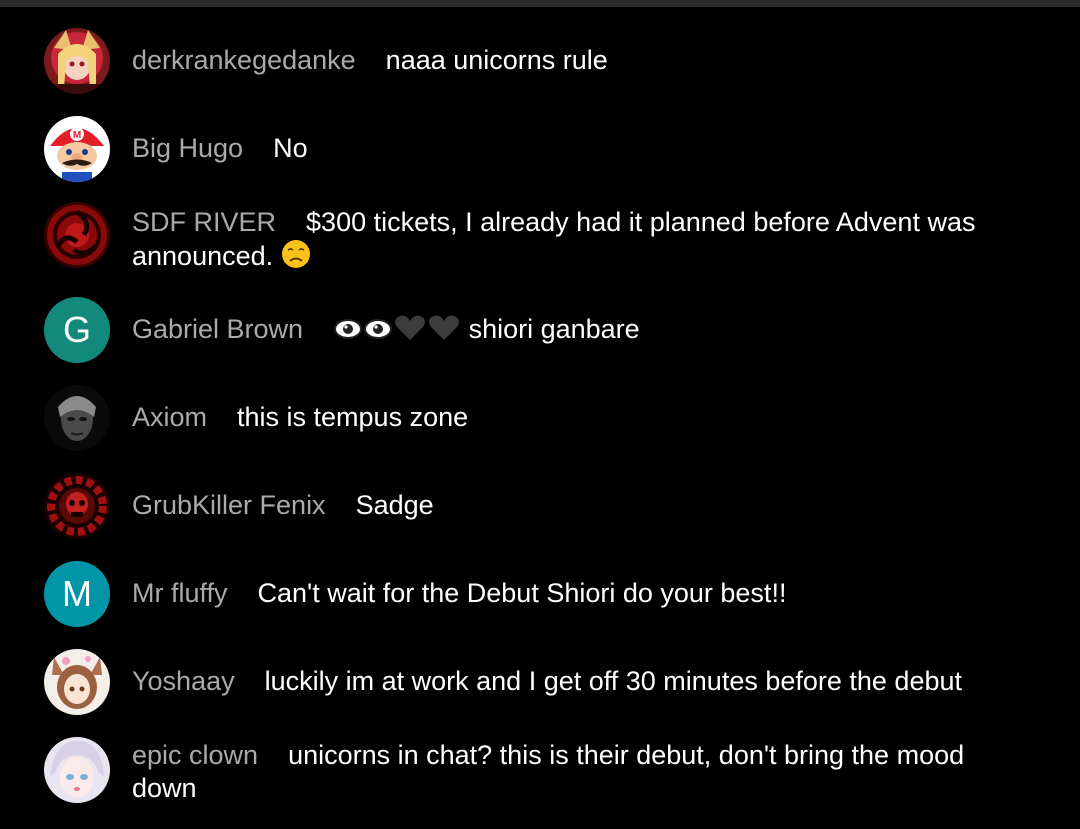  What do you see at coordinates (217, 329) in the screenshot?
I see `author-name: Gabriel Brown` at bounding box center [217, 329].